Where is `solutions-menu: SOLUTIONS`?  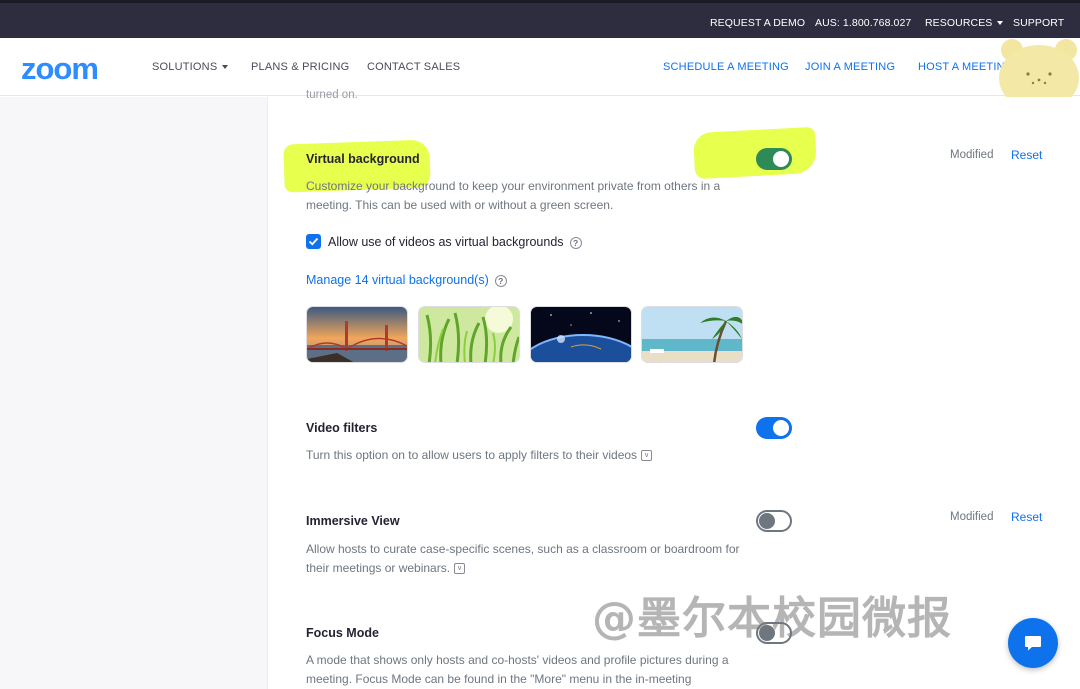 solutions-menu: SOLUTIONS is located at coordinates (190, 67).